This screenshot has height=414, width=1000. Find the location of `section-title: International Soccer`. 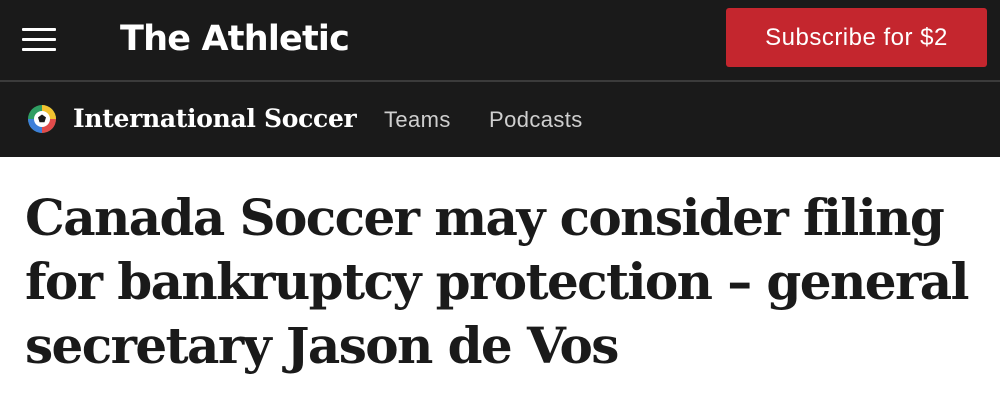

section-title: International Soccer is located at coordinates (215, 119).